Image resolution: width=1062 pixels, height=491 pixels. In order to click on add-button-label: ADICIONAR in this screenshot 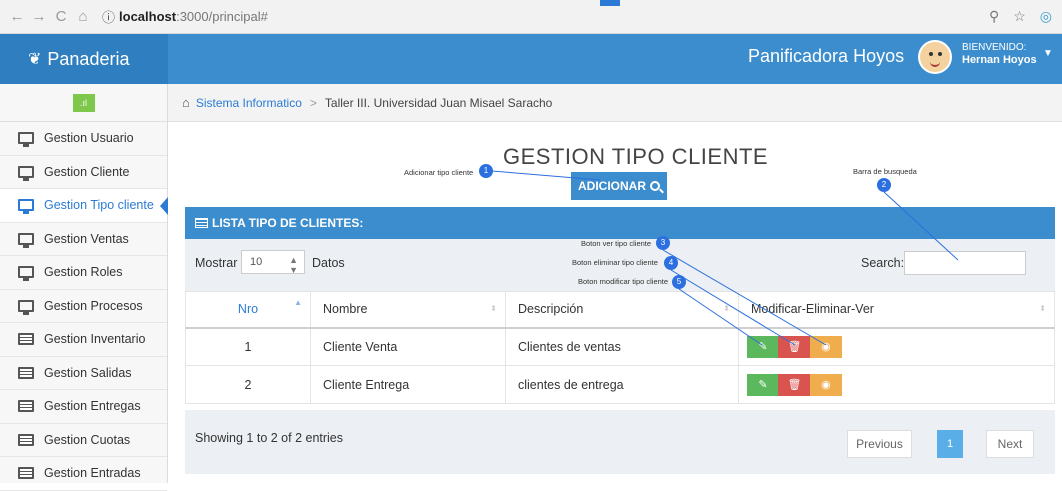, I will do `click(612, 186)`.